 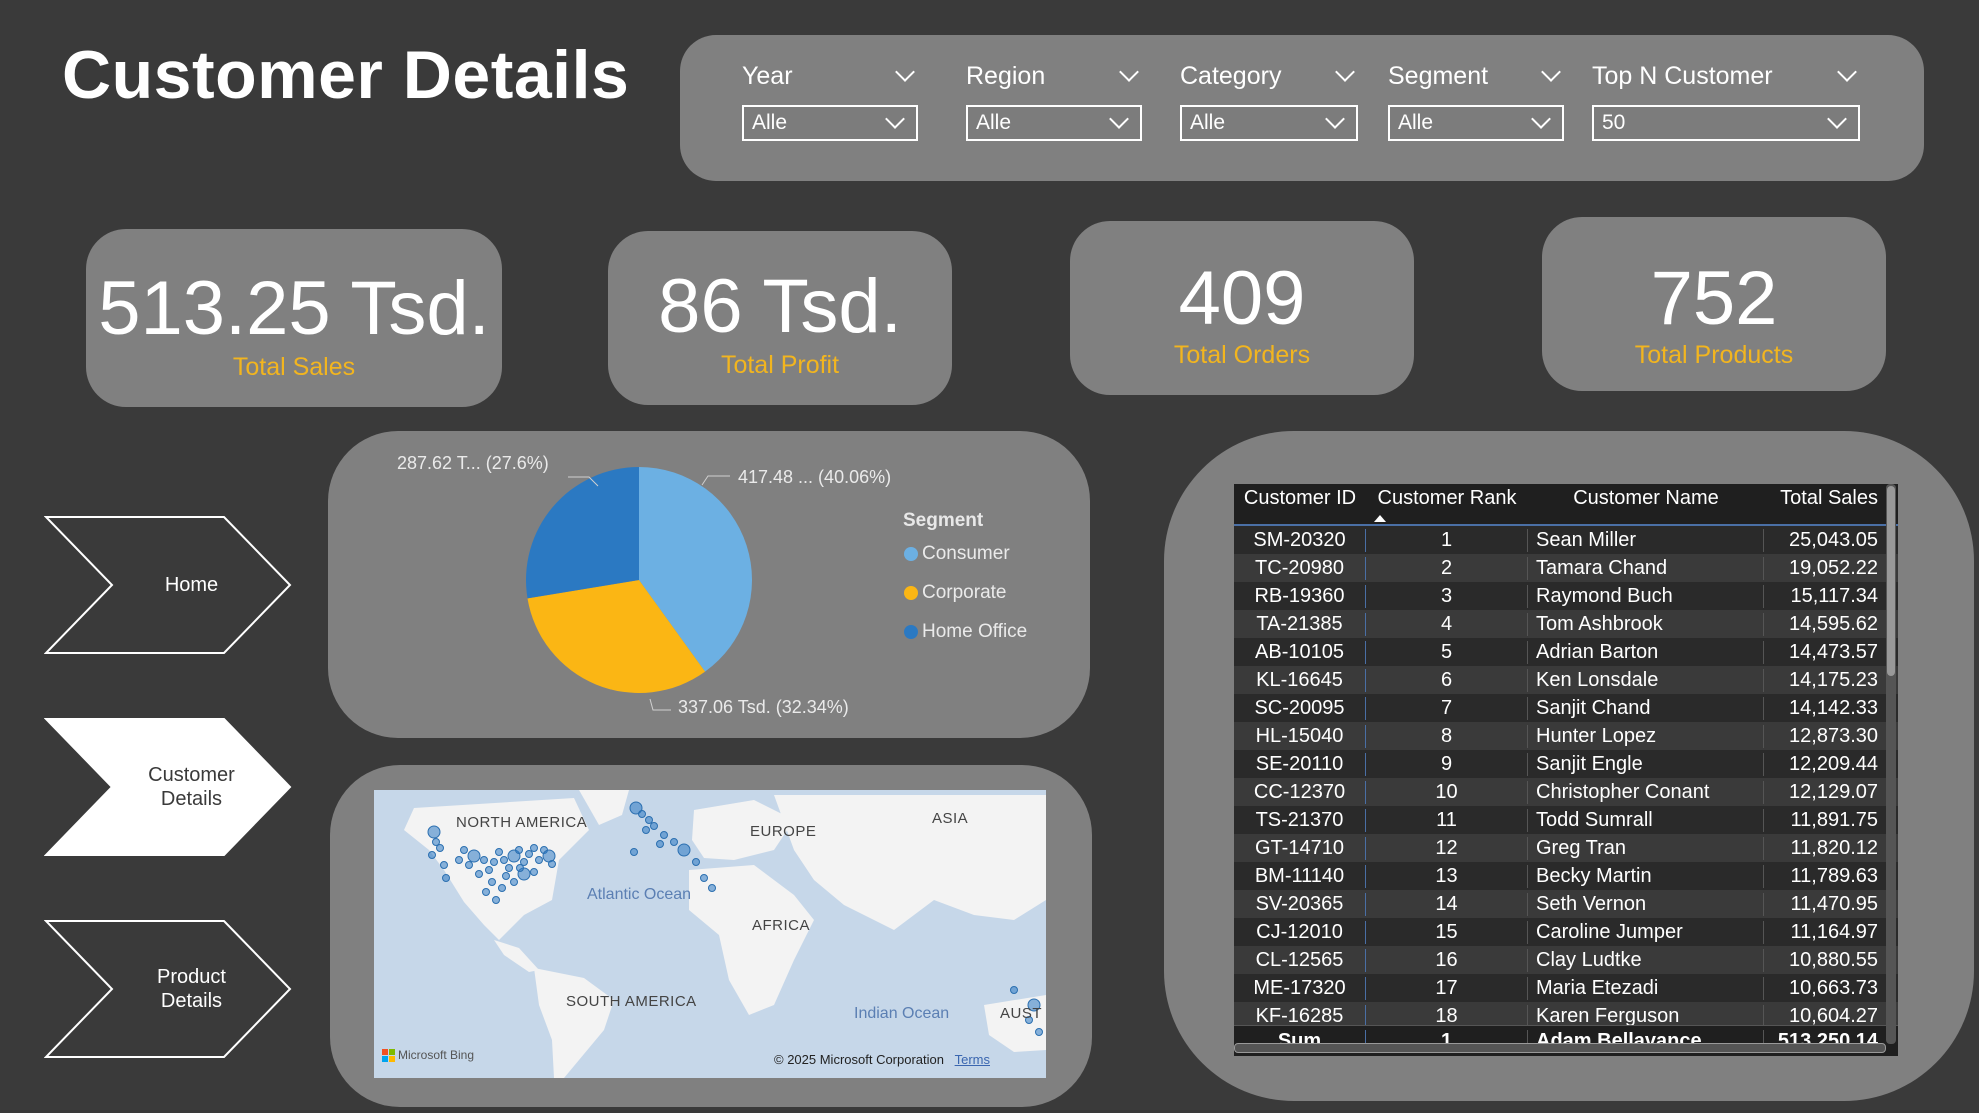 What do you see at coordinates (1566, 960) in the screenshot?
I see `table-row: CL-12565 16 Clay Ludtke 10,880.55` at bounding box center [1566, 960].